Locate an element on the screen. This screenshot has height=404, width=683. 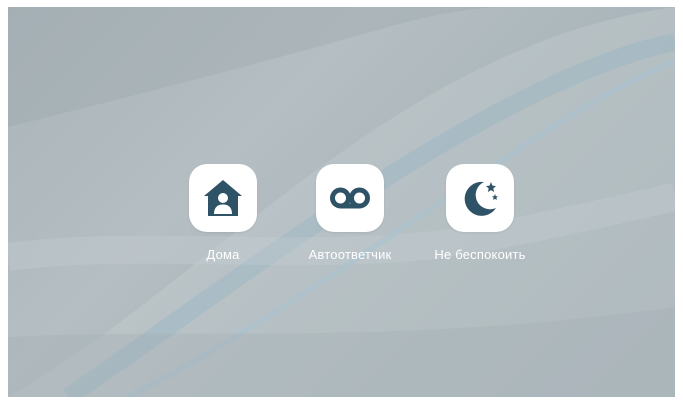
mode-do-not-disturb-label: Не беспокоить is located at coordinates (480, 254).